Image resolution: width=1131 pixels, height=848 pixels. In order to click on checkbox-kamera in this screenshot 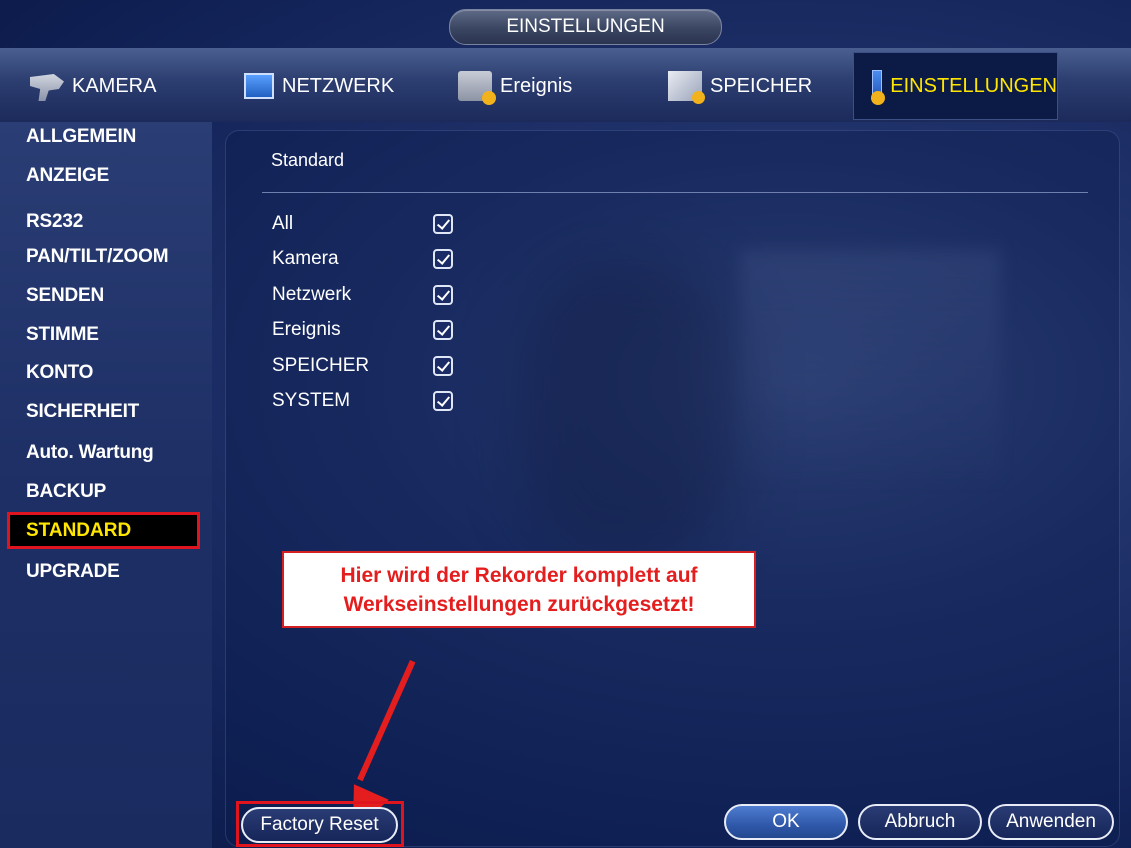, I will do `click(443, 259)`.